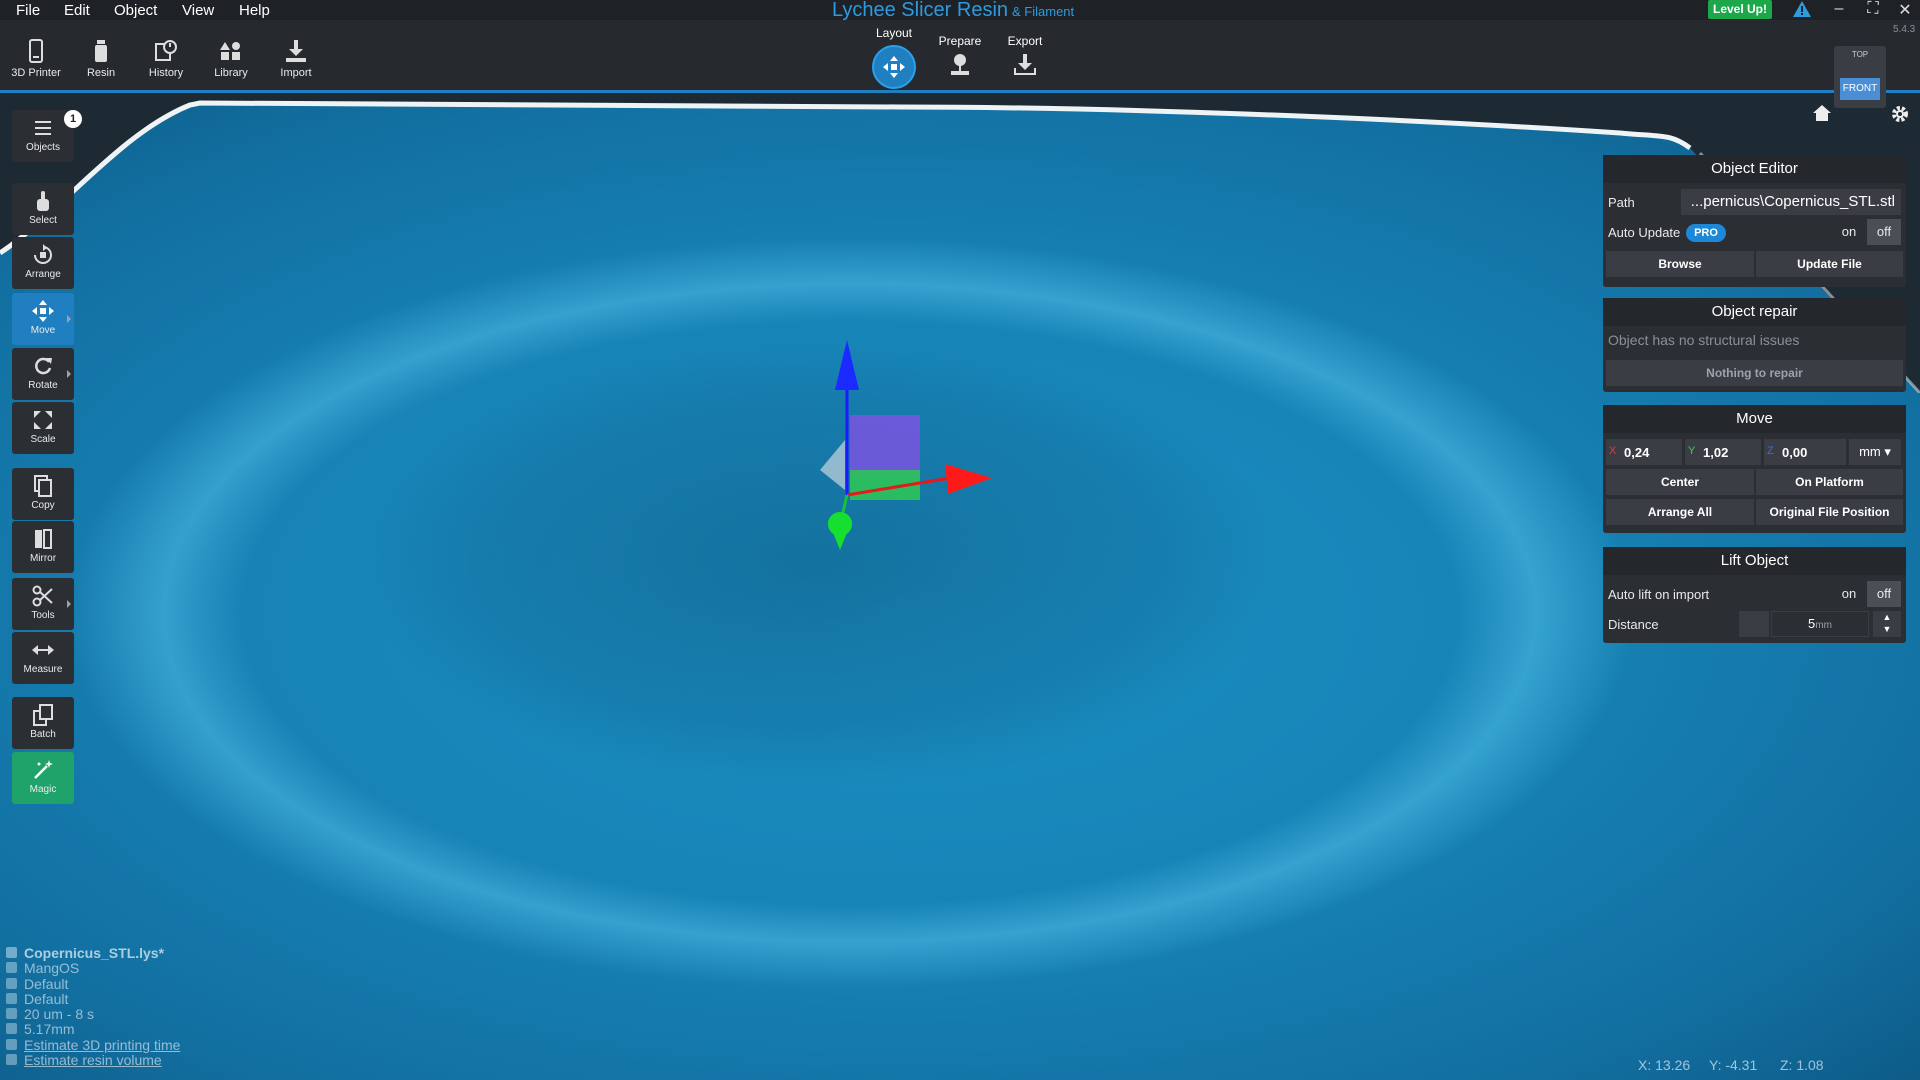  I want to click on view-cube-front-face: FRONT, so click(1860, 89).